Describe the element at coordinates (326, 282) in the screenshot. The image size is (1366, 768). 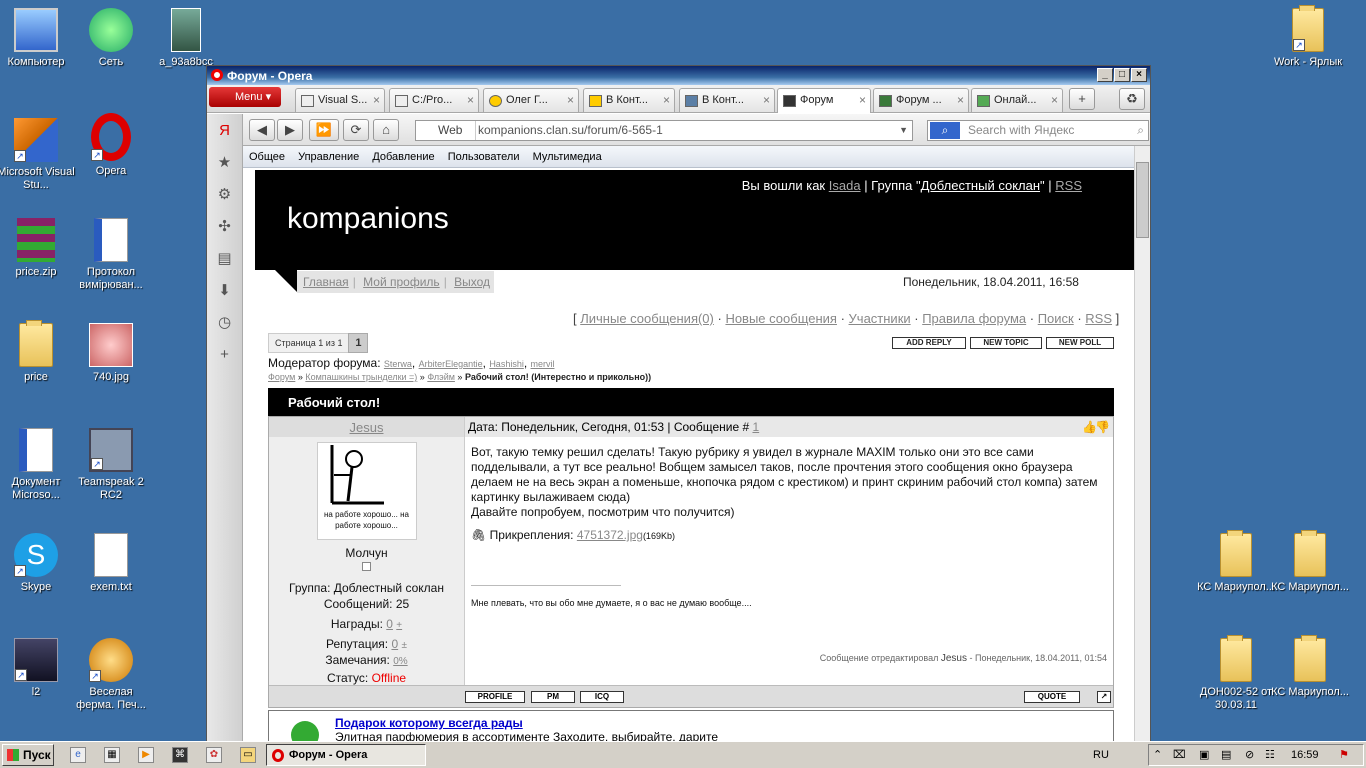
I see `nav-home: Главная` at that location.